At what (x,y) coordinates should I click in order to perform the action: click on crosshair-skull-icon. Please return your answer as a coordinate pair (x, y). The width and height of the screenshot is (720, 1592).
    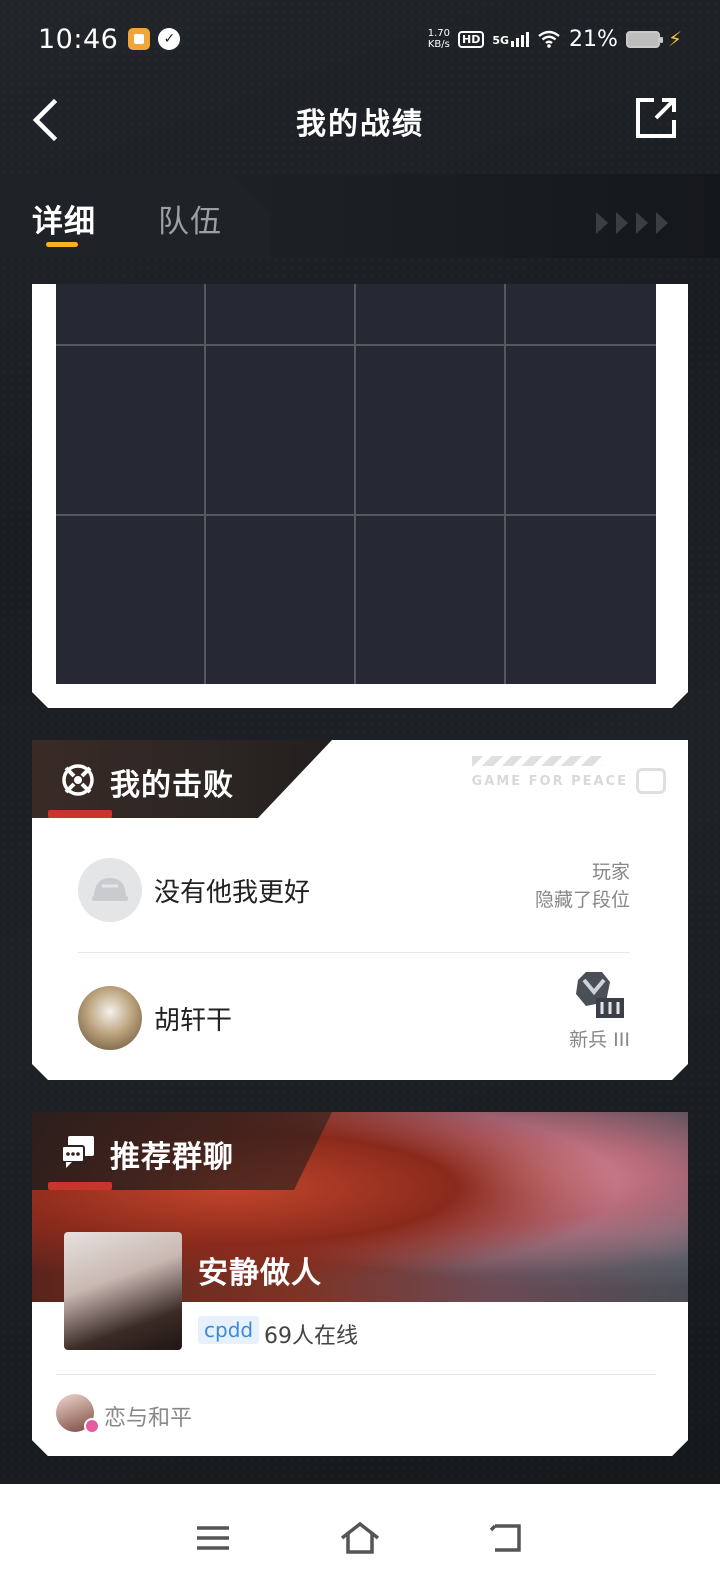
    Looking at the image, I should click on (78, 780).